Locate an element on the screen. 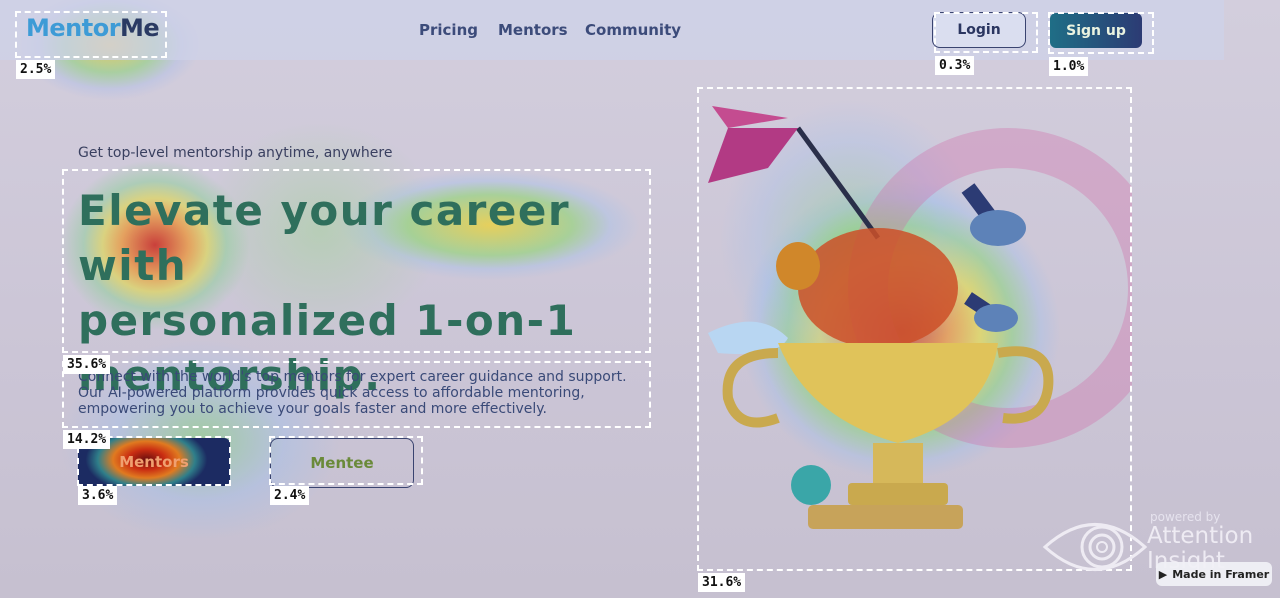  logo-part-me: Me is located at coordinates (140, 28).